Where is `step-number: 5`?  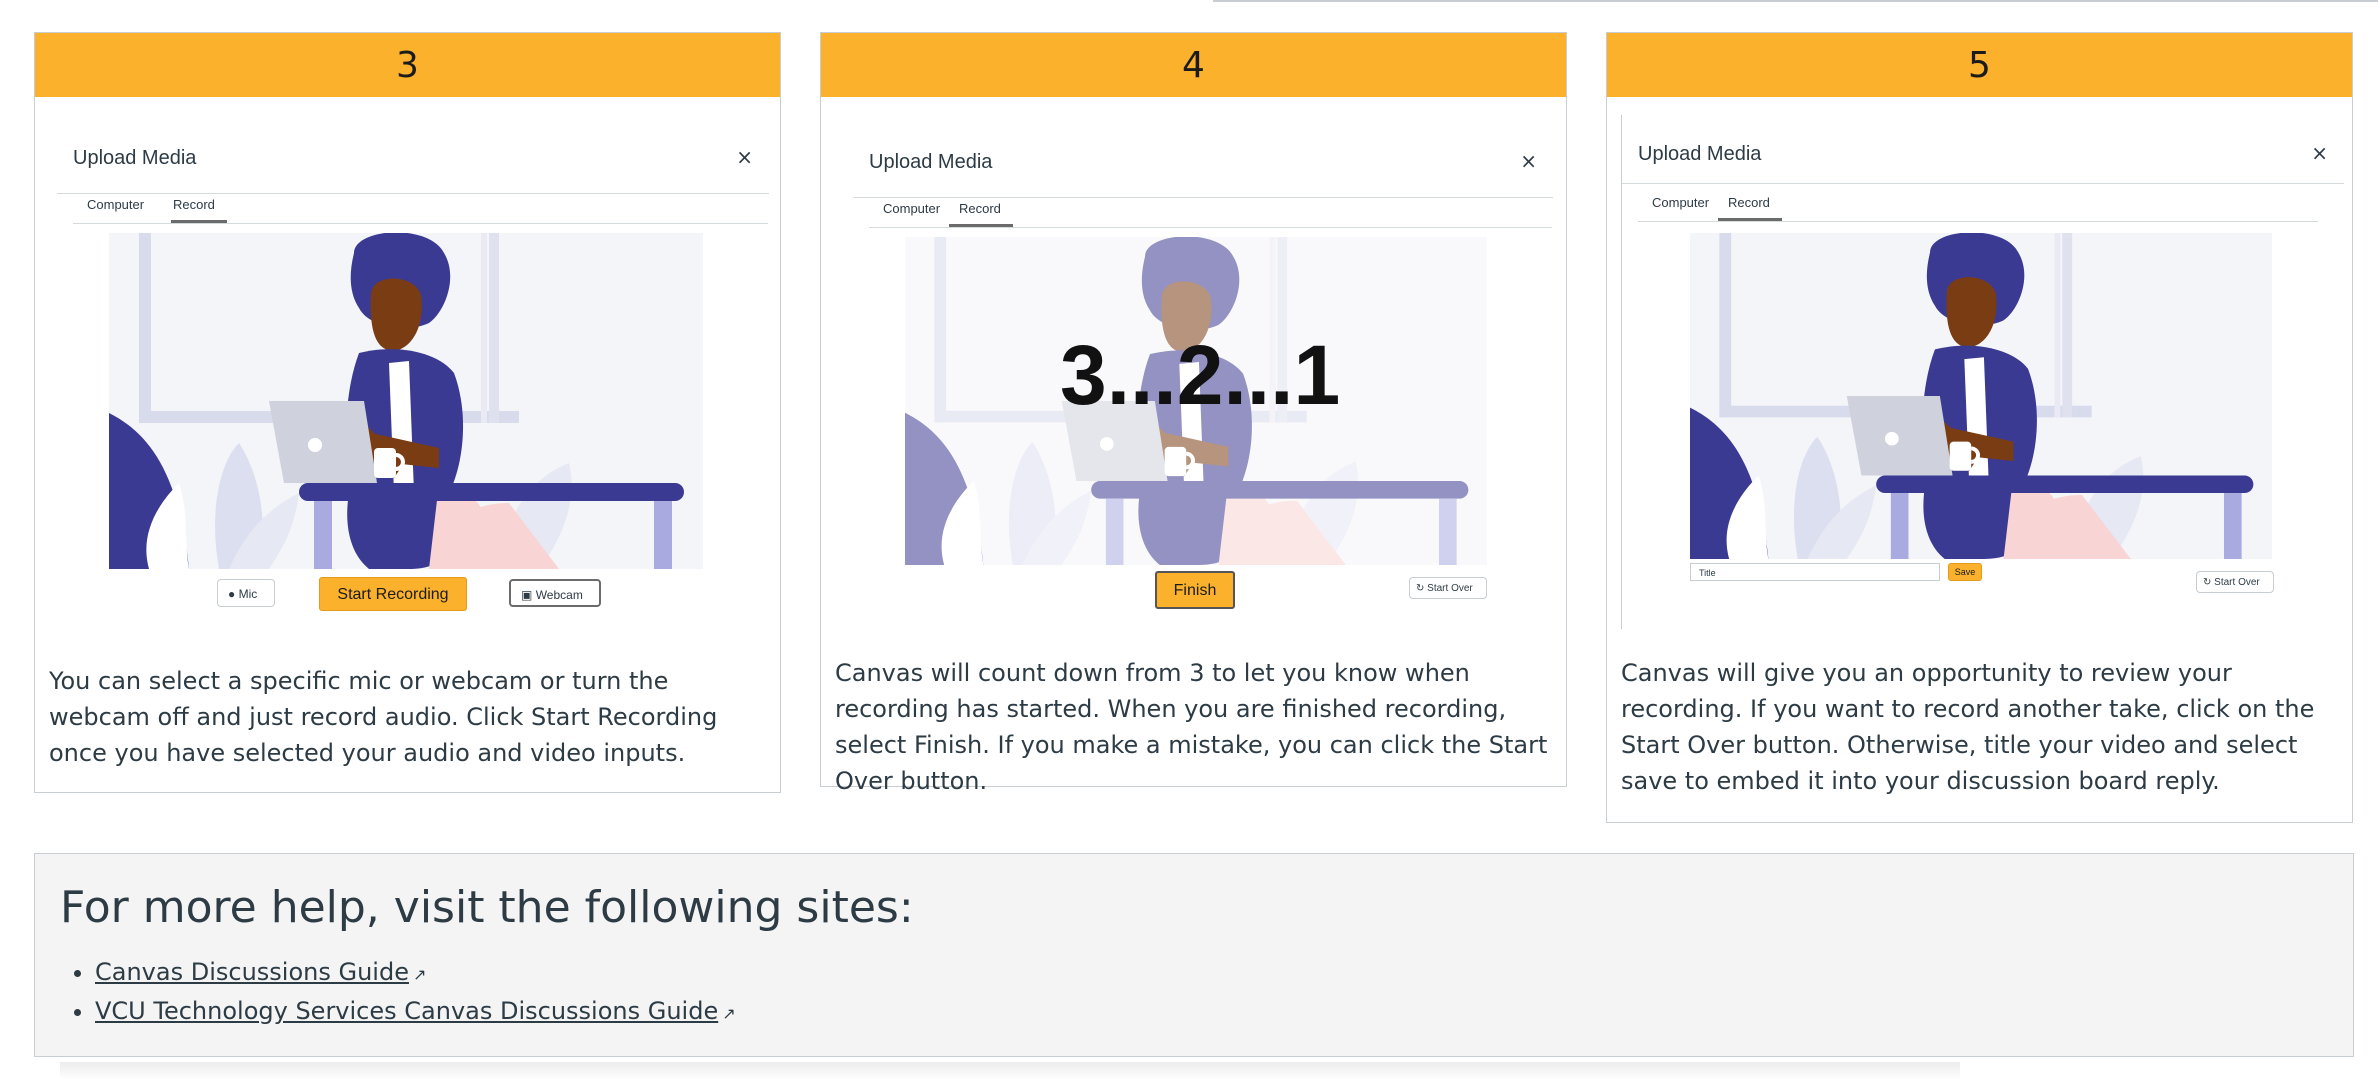 step-number: 5 is located at coordinates (1979, 65).